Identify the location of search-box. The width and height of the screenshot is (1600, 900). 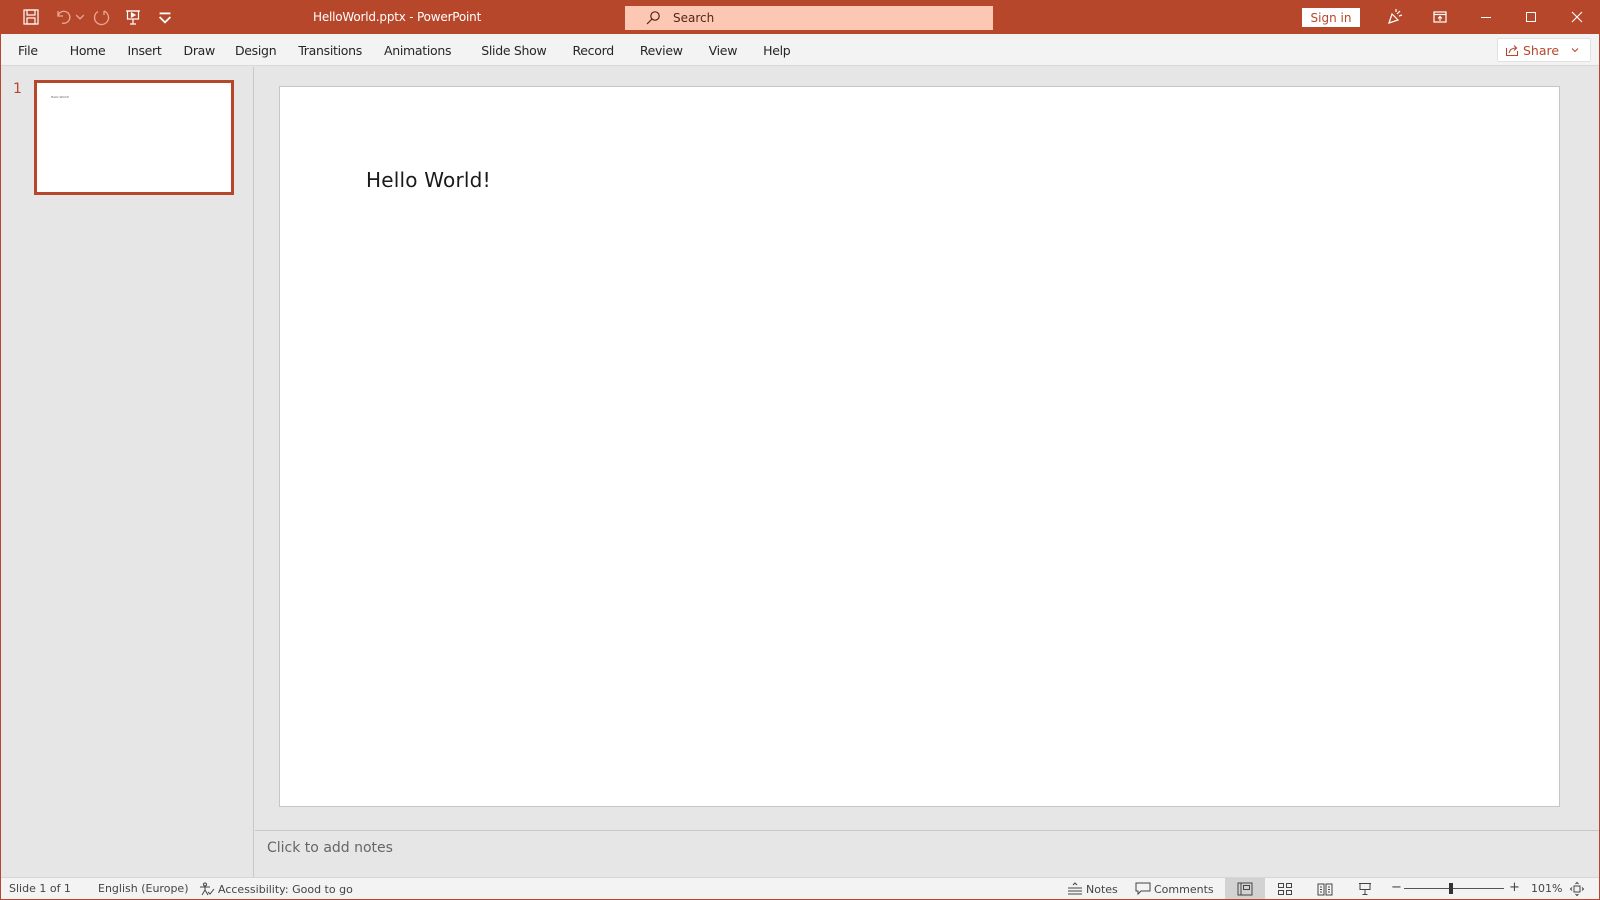
(809, 18).